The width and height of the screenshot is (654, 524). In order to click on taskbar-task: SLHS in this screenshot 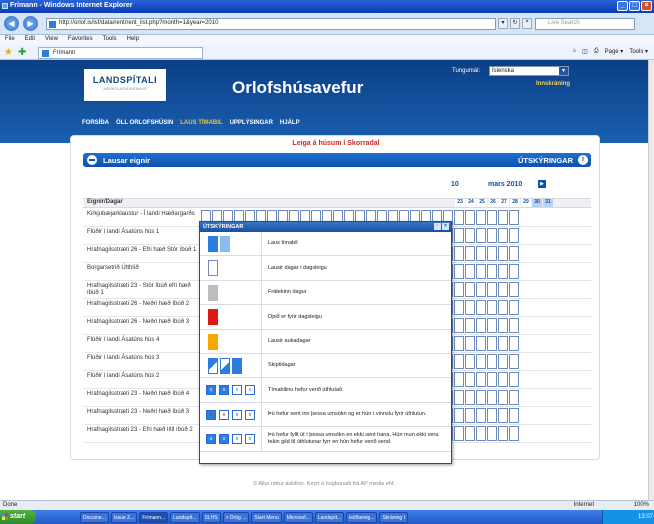, I will do `click(211, 517)`.